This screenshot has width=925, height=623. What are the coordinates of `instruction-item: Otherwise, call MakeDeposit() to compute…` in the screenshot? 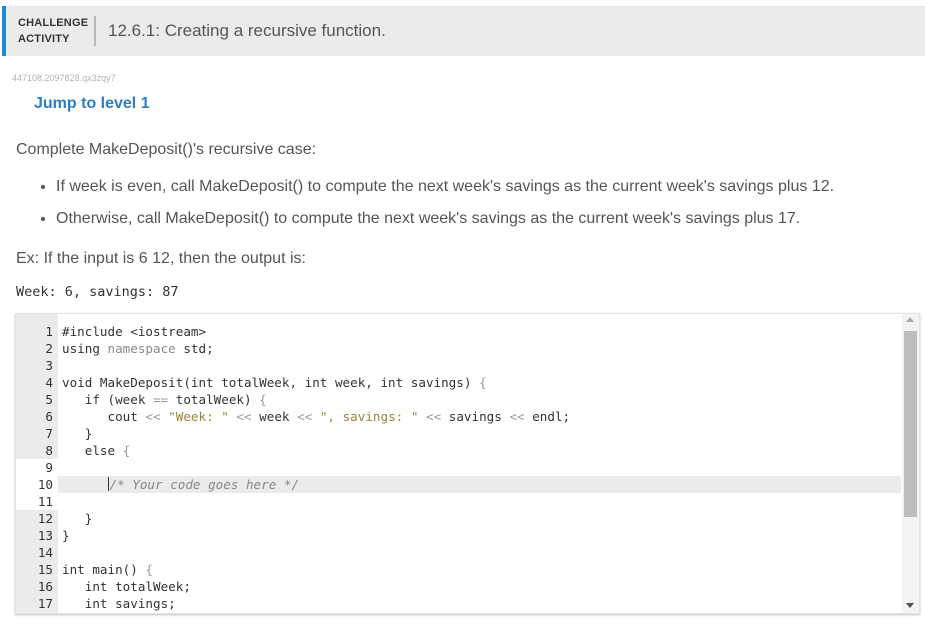 It's located at (445, 215).